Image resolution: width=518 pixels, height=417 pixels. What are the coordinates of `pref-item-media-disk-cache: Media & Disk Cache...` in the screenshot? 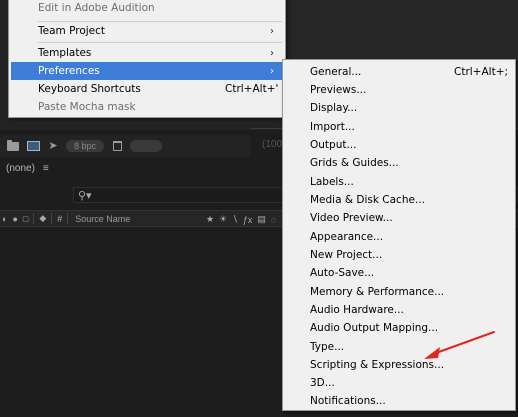 It's located at (399, 200).